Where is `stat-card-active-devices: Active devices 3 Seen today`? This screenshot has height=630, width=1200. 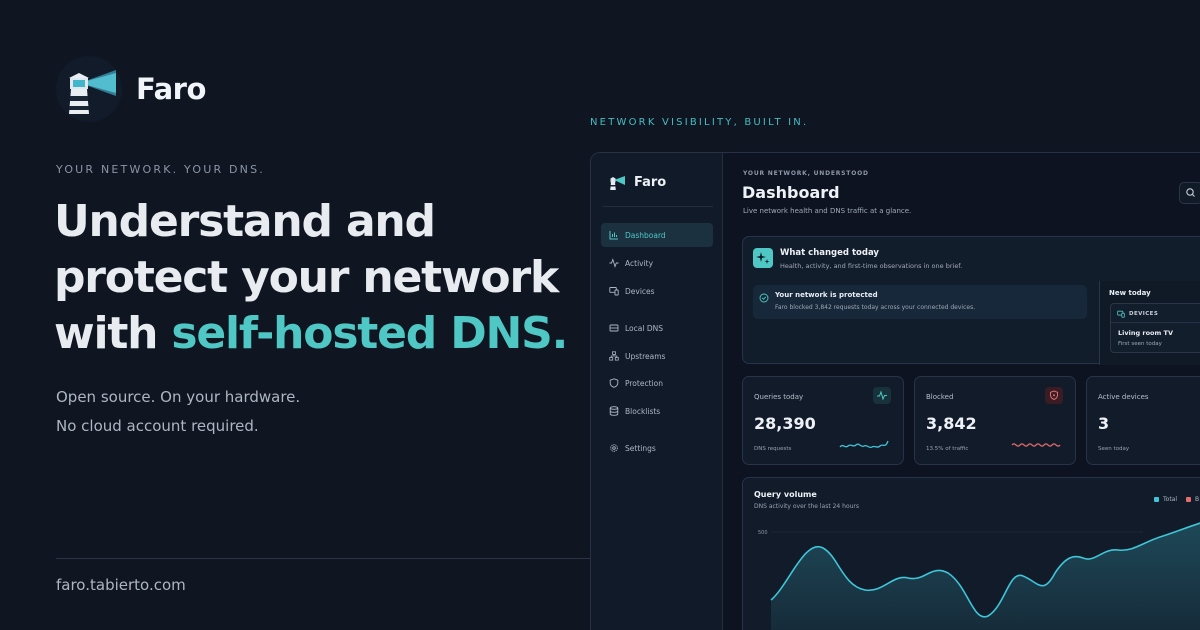
stat-card-active-devices: Active devices 3 Seen today is located at coordinates (1143, 420).